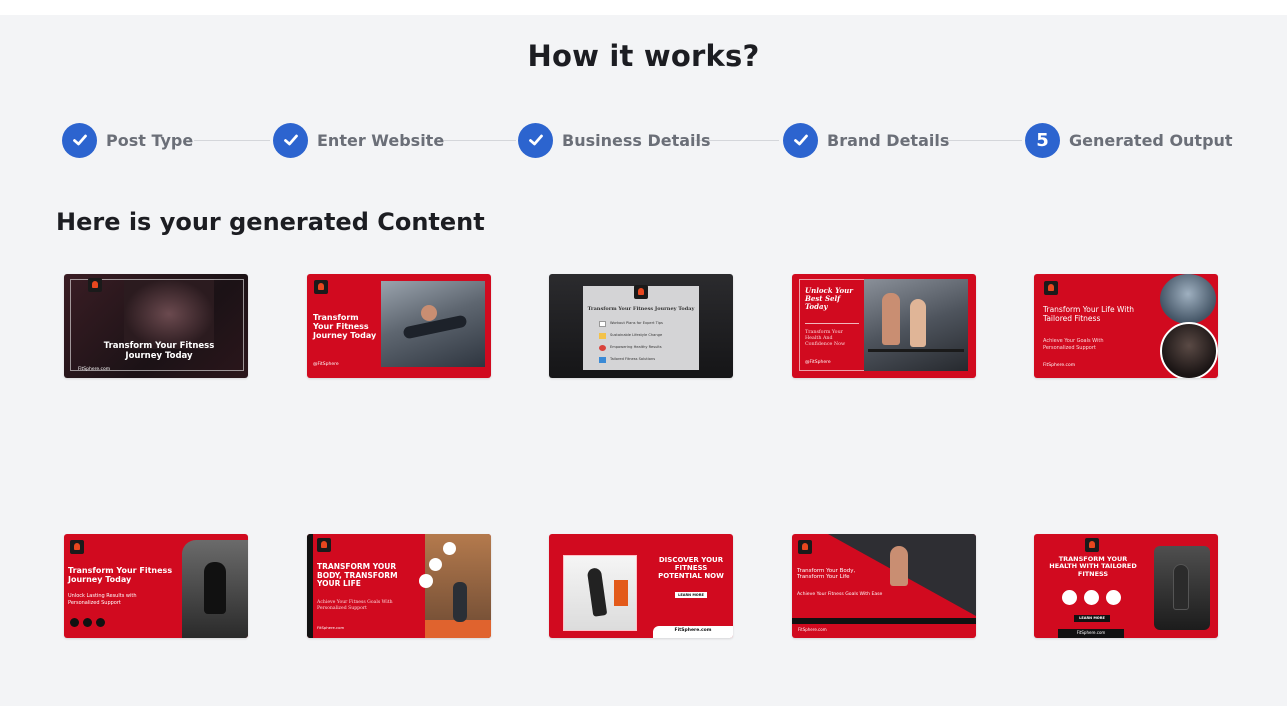 Image resolution: width=1287 pixels, height=706 pixels. Describe the element at coordinates (631, 351) in the screenshot. I see `list-item: Empowering Healthy Results` at that location.